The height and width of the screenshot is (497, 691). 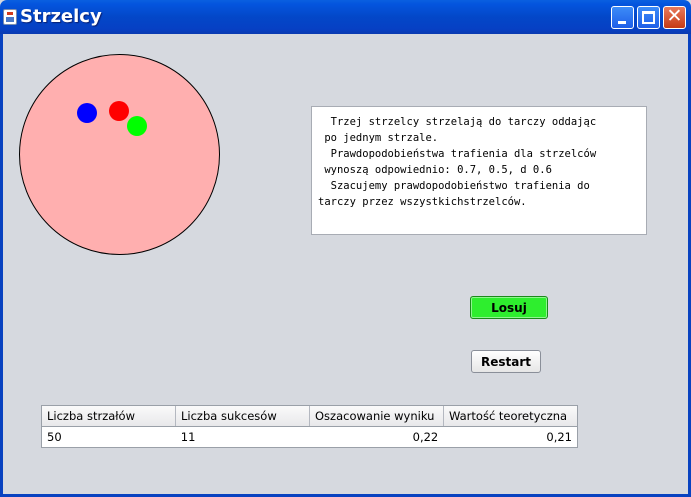 I want to click on close-button: ✕, so click(x=674, y=17).